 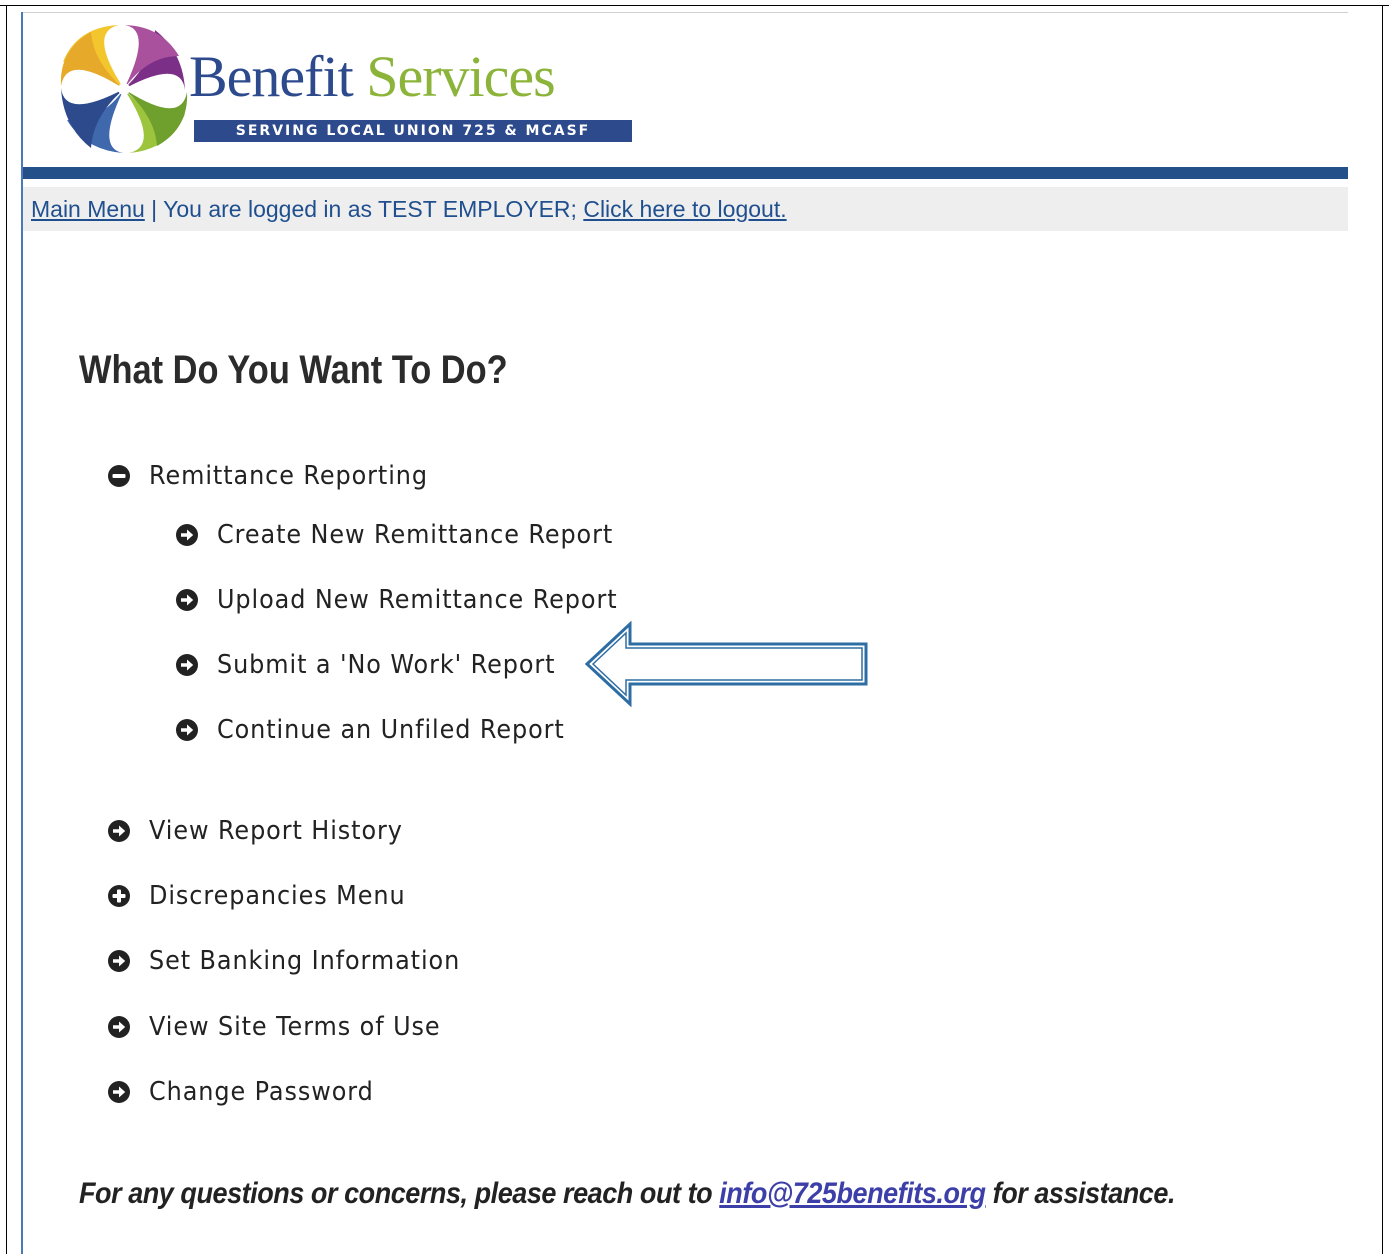 I want to click on menu-set-banking-information: Set Banking Information, so click(x=297, y=961).